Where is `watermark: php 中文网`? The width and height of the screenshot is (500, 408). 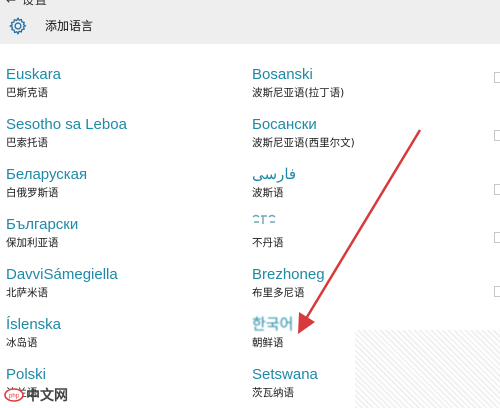
watermark: php 中文网 is located at coordinates (36, 395).